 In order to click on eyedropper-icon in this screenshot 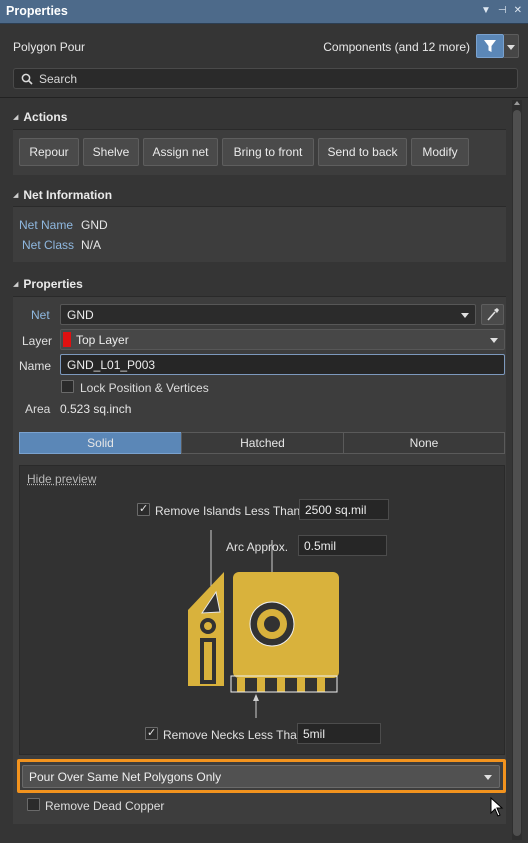, I will do `click(493, 314)`.